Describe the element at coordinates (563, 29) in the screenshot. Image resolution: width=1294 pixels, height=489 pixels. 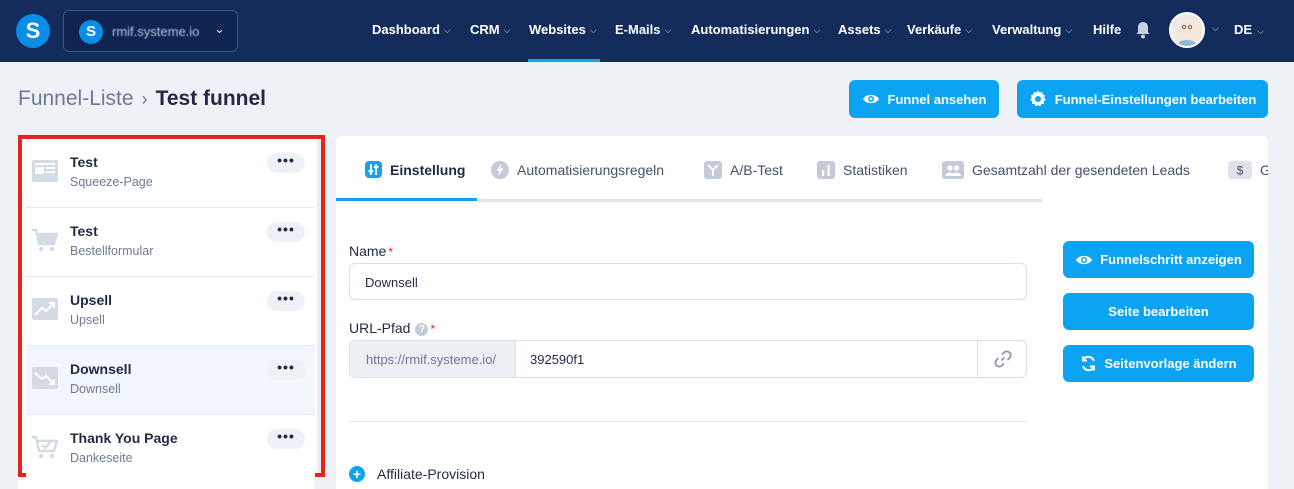
I see `nav-websites: Websites ⌵` at that location.